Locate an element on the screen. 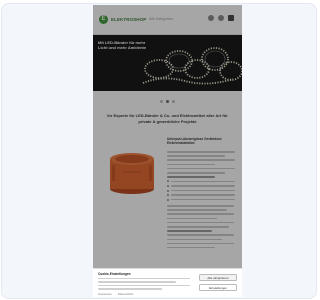  accept-all-button: Alle akzeptieren is located at coordinates (218, 277).